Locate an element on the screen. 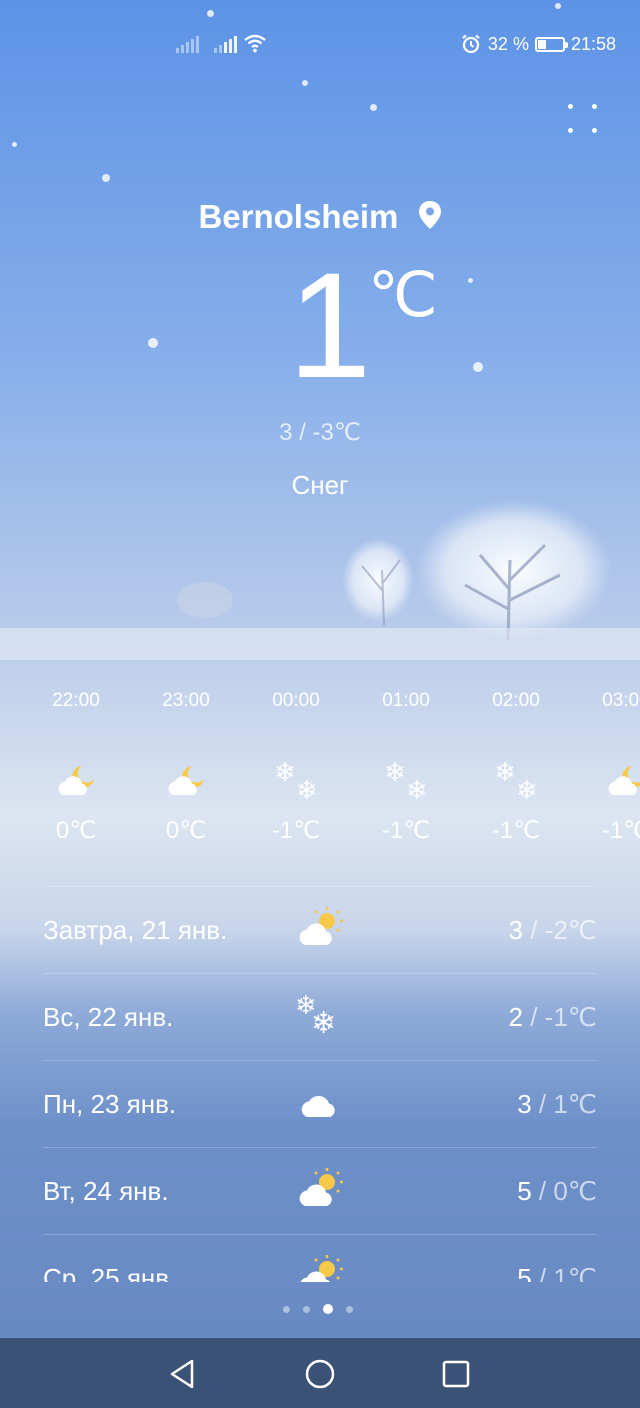 This screenshot has height=1408, width=640. hour-item: 22:00 0℃ is located at coordinates (76, 767).